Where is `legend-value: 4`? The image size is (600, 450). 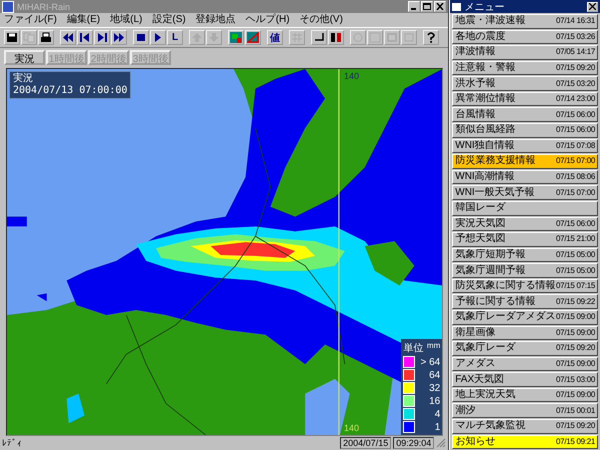
legend-value: 4 is located at coordinates (437, 414).